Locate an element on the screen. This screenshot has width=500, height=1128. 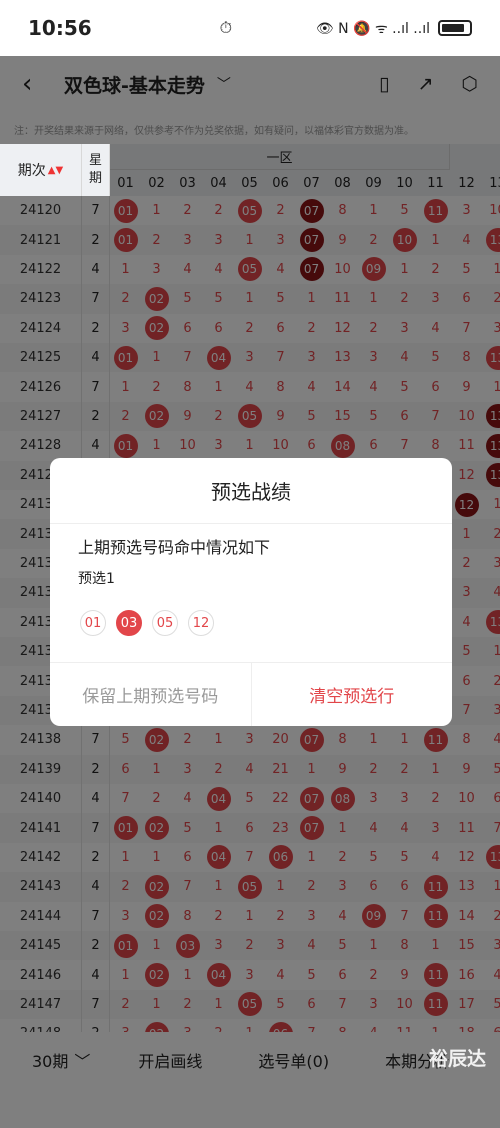
preselect-ball: 05 is located at coordinates (165, 623).